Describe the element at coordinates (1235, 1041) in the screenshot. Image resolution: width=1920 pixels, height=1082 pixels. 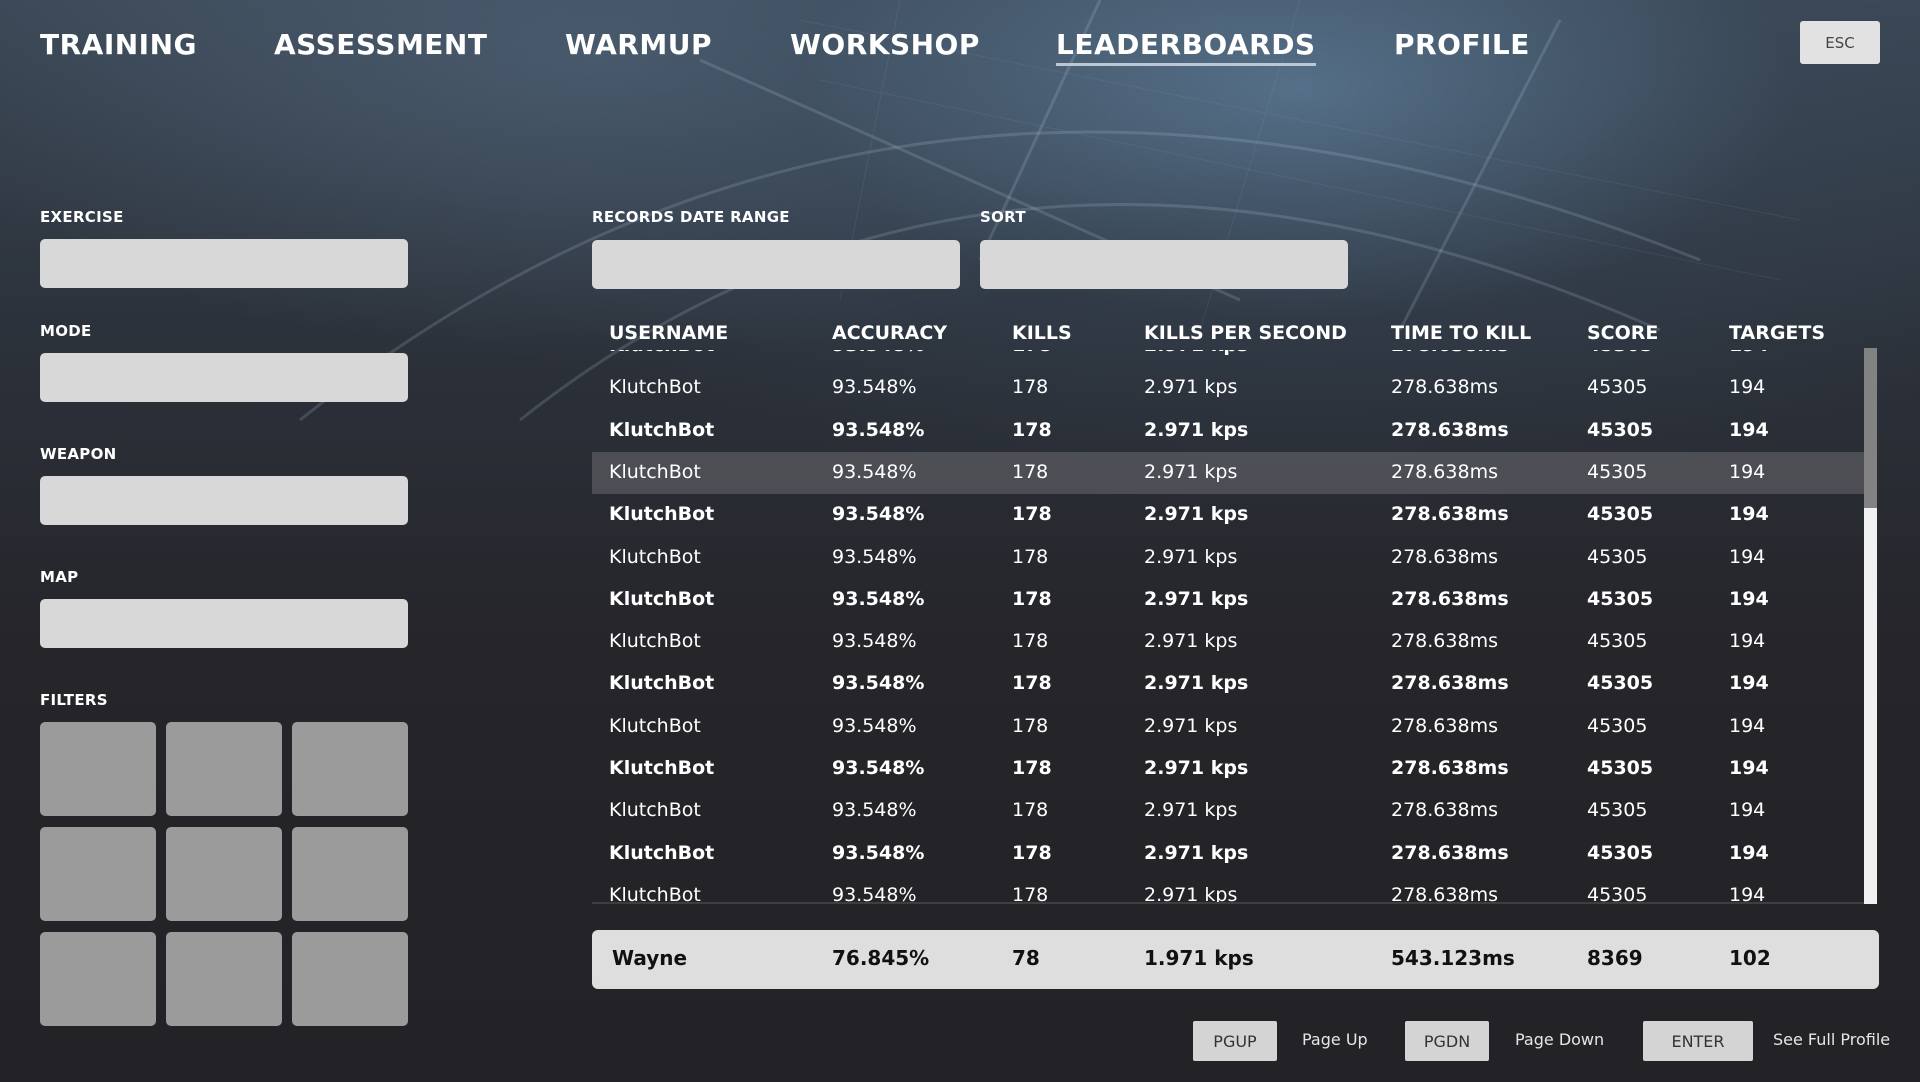
I see `pgup-key-button: PGUP` at that location.